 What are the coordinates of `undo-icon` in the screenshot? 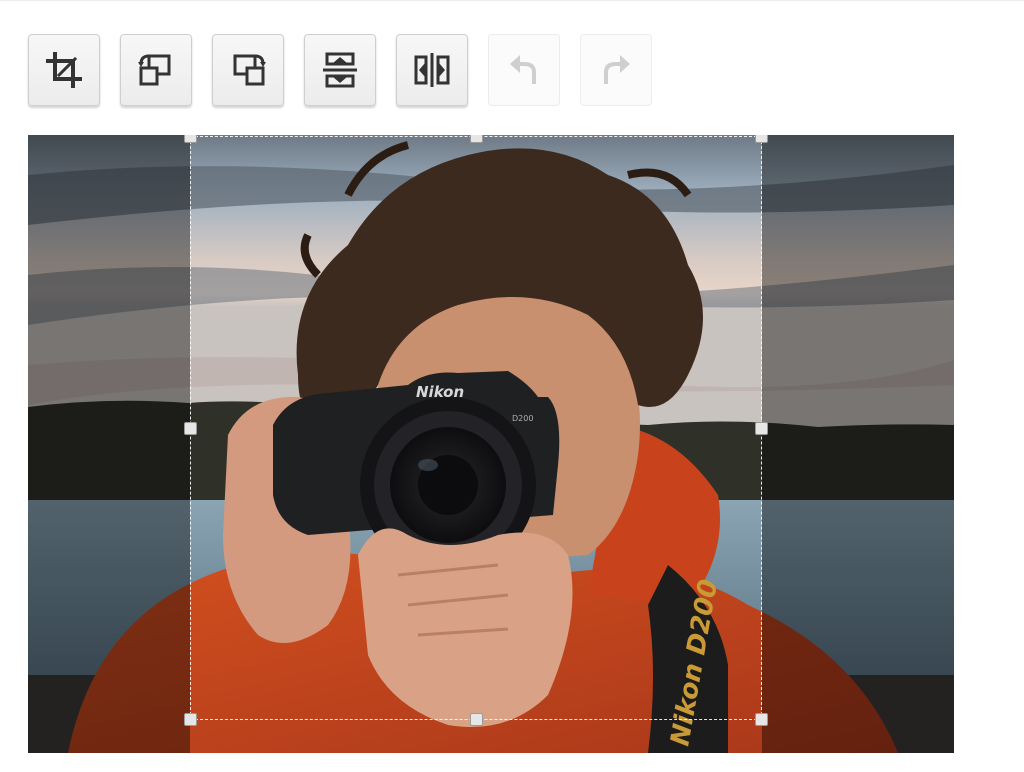 It's located at (523, 69).